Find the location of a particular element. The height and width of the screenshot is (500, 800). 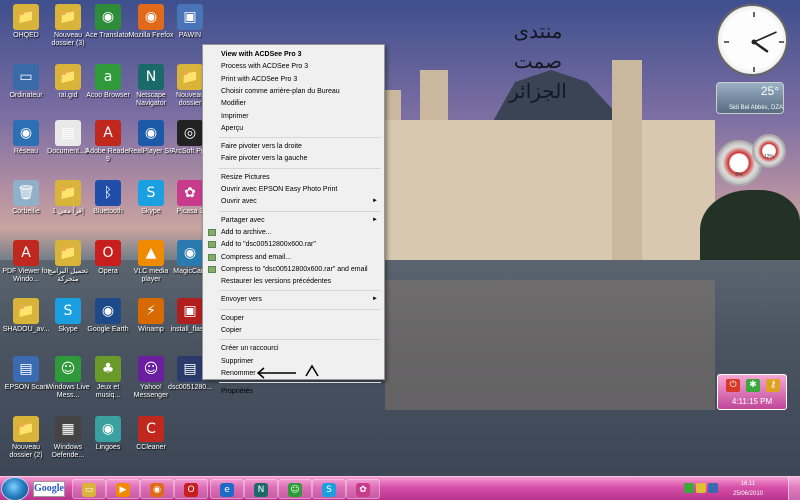

taskbar-button-messenger: ☺ is located at coordinates (295, 489).